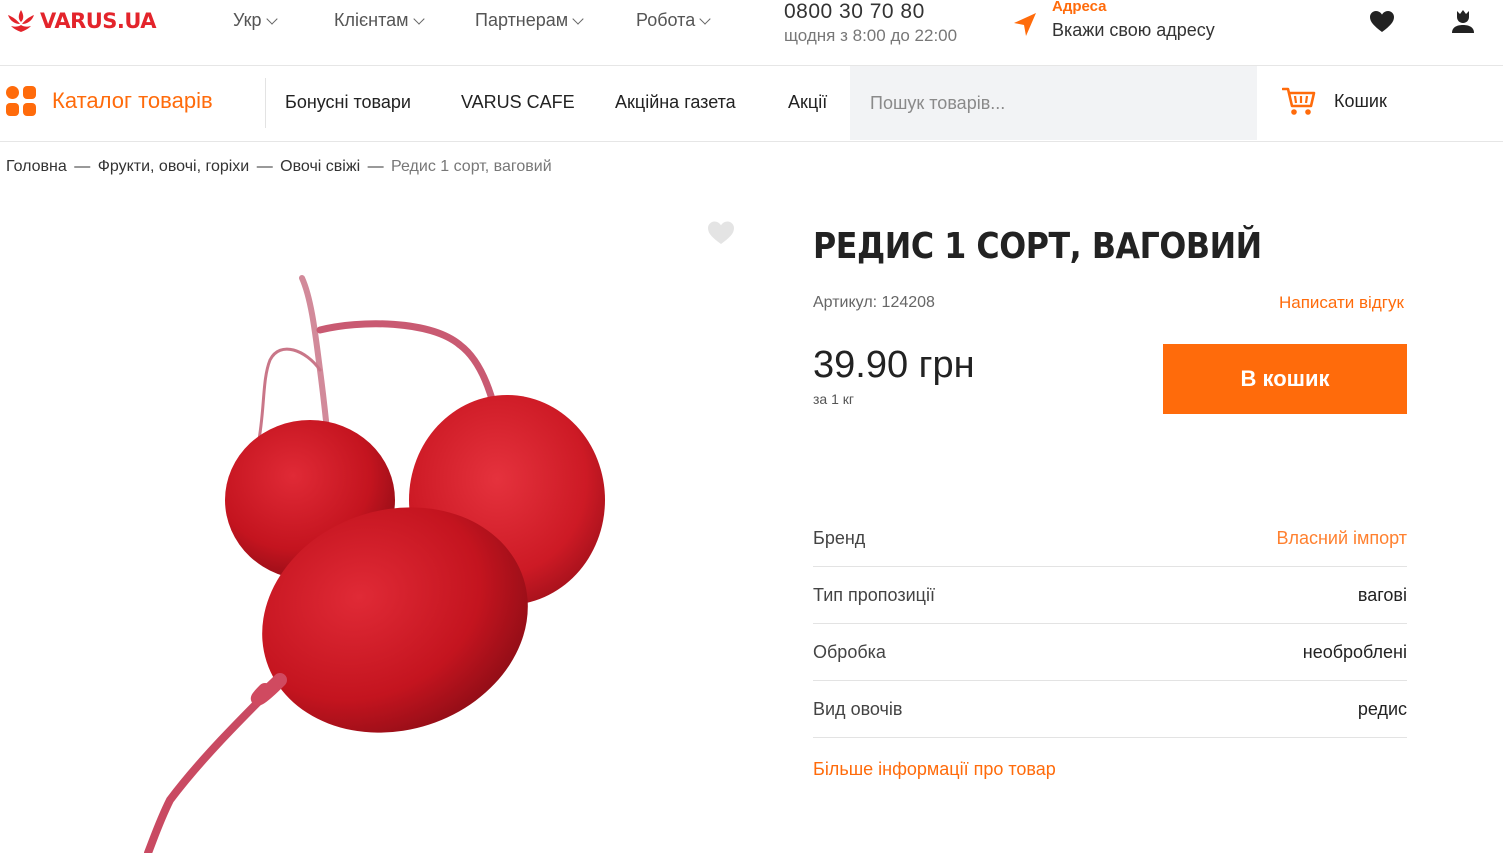 The image size is (1503, 853). What do you see at coordinates (1133, 30) in the screenshot?
I see `address-prompt: Вкажи свою адресу` at bounding box center [1133, 30].